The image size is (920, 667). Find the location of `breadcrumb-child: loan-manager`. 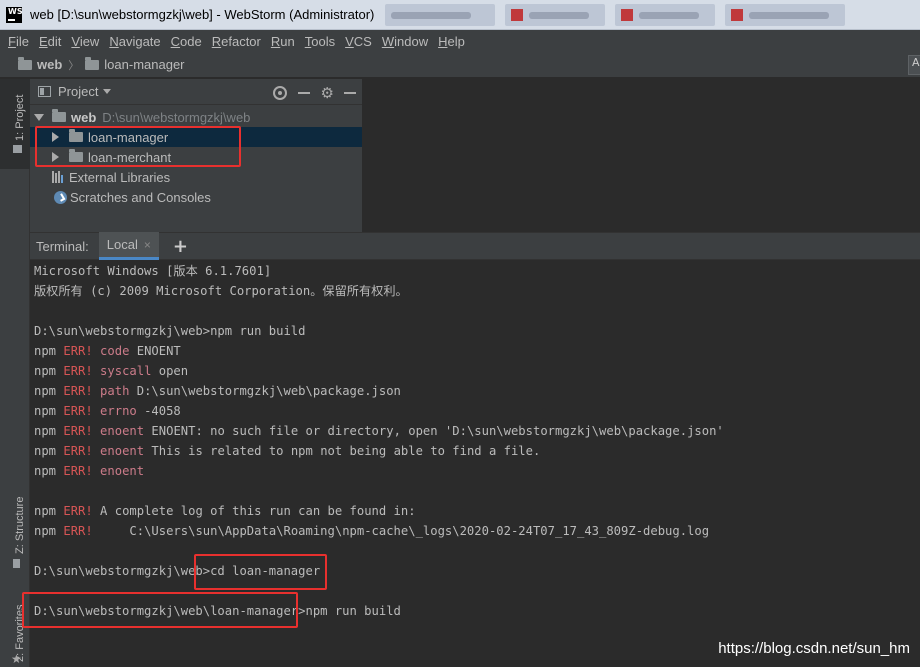

breadcrumb-child: loan-manager is located at coordinates (144, 64).